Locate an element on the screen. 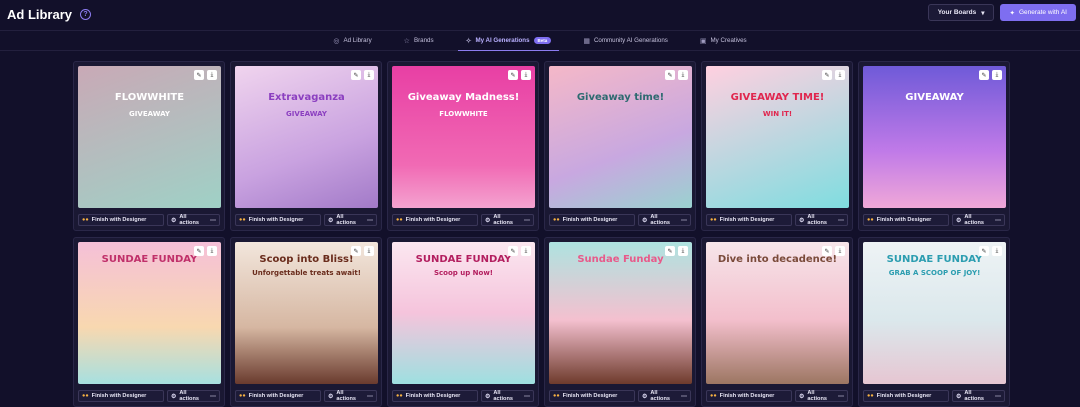 This screenshot has height=407, width=1080. help-icon: ? is located at coordinates (86, 14).